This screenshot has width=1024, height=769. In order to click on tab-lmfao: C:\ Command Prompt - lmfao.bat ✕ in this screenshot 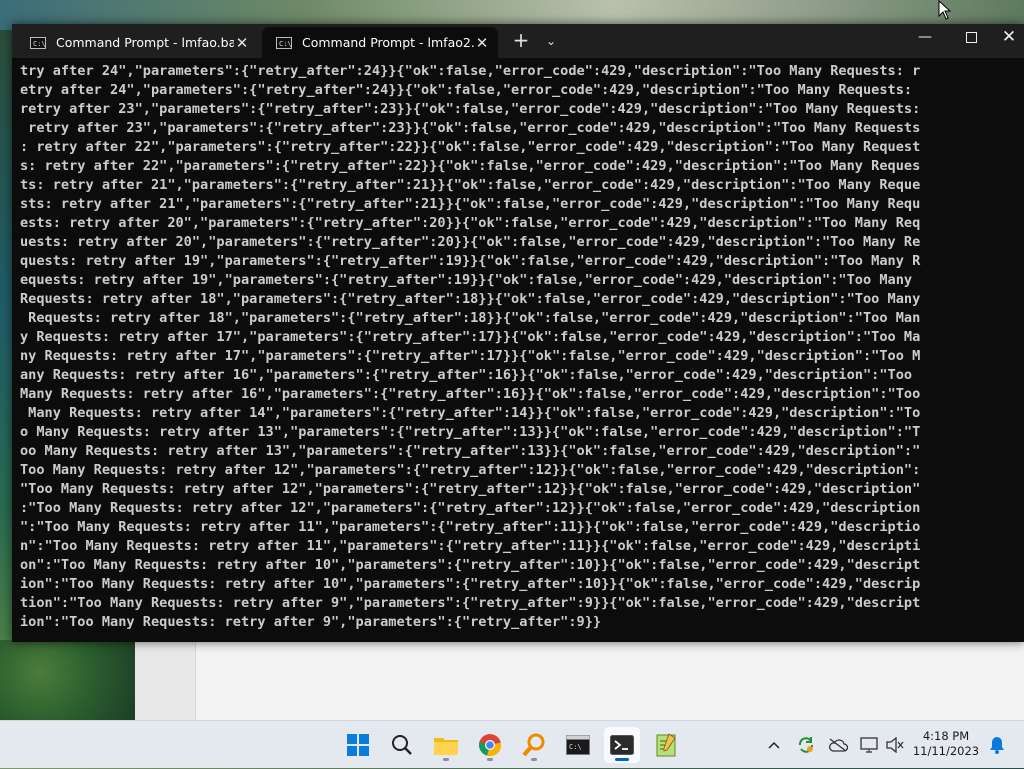, I will do `click(137, 42)`.